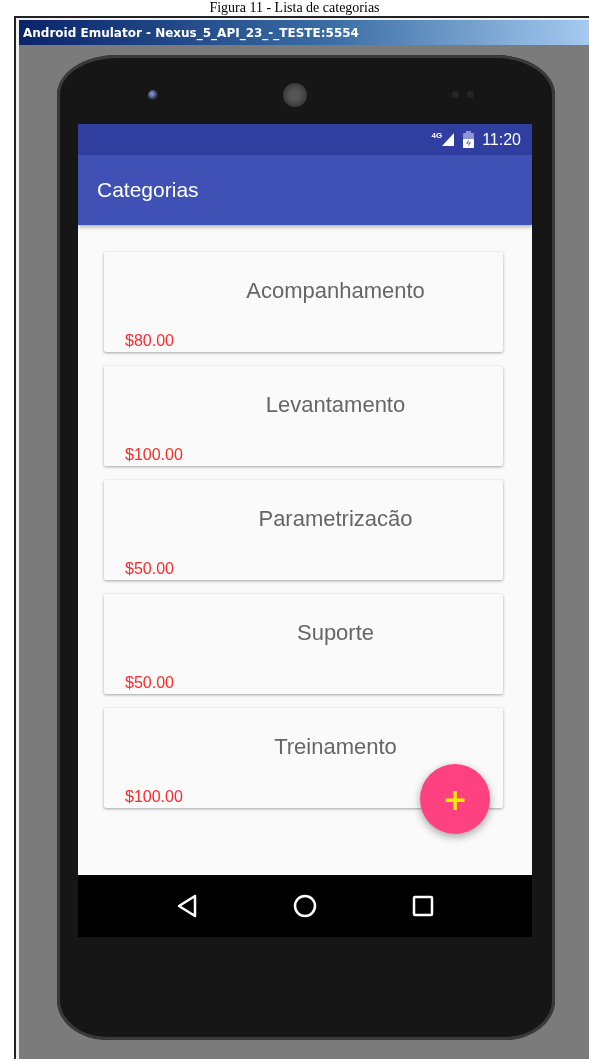 The width and height of the screenshot is (589, 1061). I want to click on category-card: Suporte $50.00, so click(303, 644).